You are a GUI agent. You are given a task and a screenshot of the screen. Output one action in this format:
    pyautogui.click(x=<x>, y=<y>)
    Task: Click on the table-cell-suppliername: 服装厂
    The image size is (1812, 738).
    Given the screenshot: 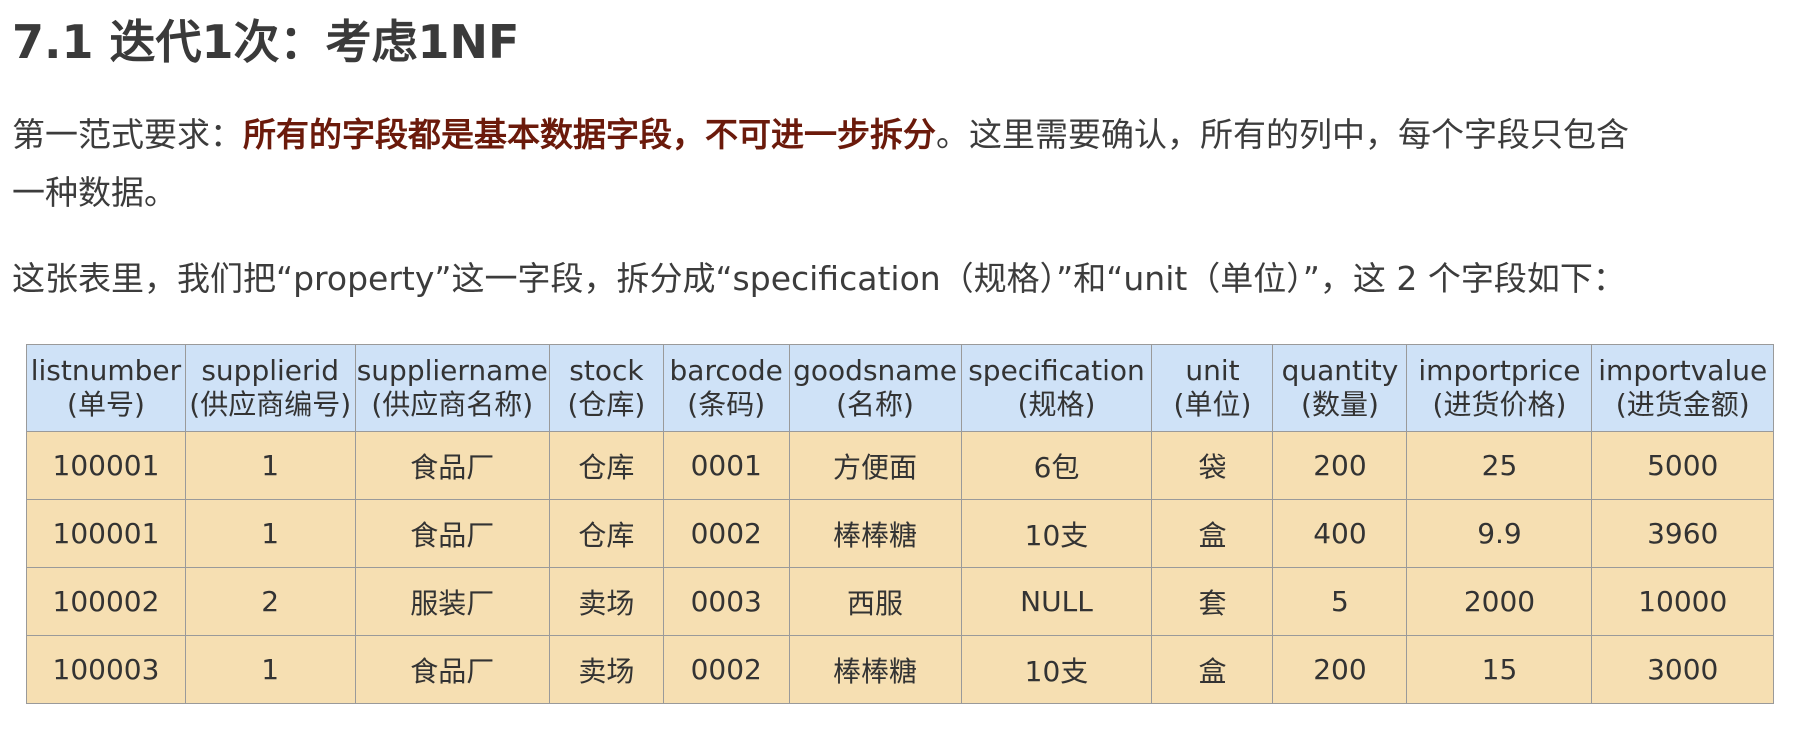 What is the action you would take?
    pyautogui.click(x=452, y=601)
    